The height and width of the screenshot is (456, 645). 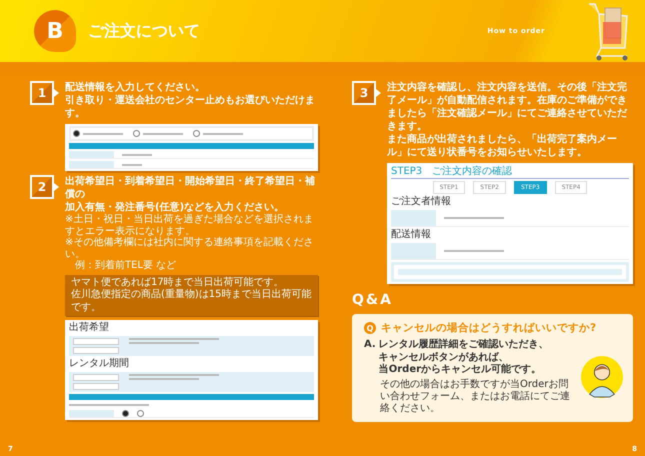 What do you see at coordinates (175, 207) in the screenshot?
I see `step-text: 加入有無・発注番号(任意)などを入力ください。` at bounding box center [175, 207].